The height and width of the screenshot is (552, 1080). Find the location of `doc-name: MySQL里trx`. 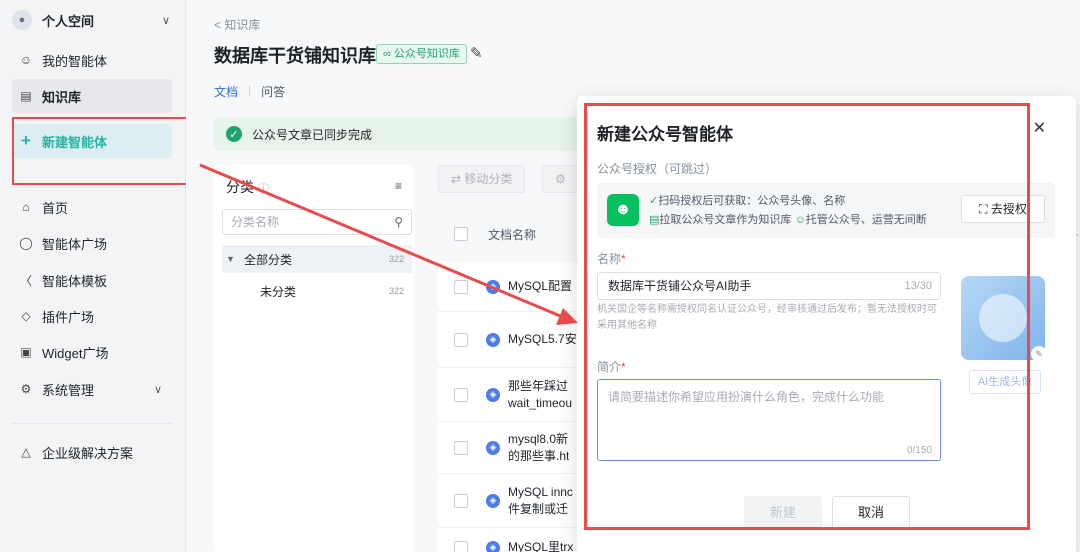

doc-name: MySQL里trx is located at coordinates (541, 546).